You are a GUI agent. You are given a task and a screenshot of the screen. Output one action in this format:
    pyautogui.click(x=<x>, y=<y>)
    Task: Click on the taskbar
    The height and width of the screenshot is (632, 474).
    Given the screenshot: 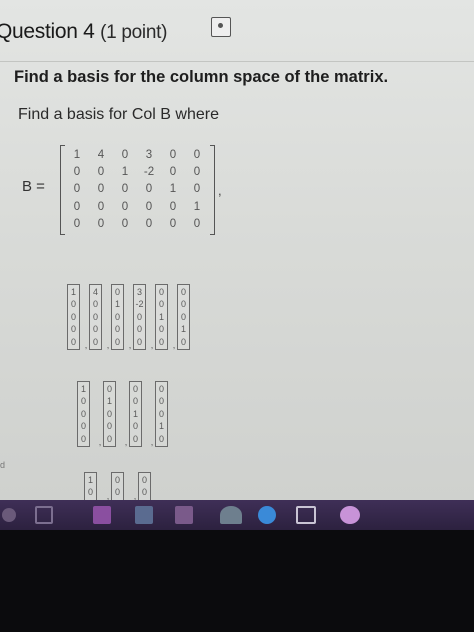 What is the action you would take?
    pyautogui.click(x=237, y=515)
    